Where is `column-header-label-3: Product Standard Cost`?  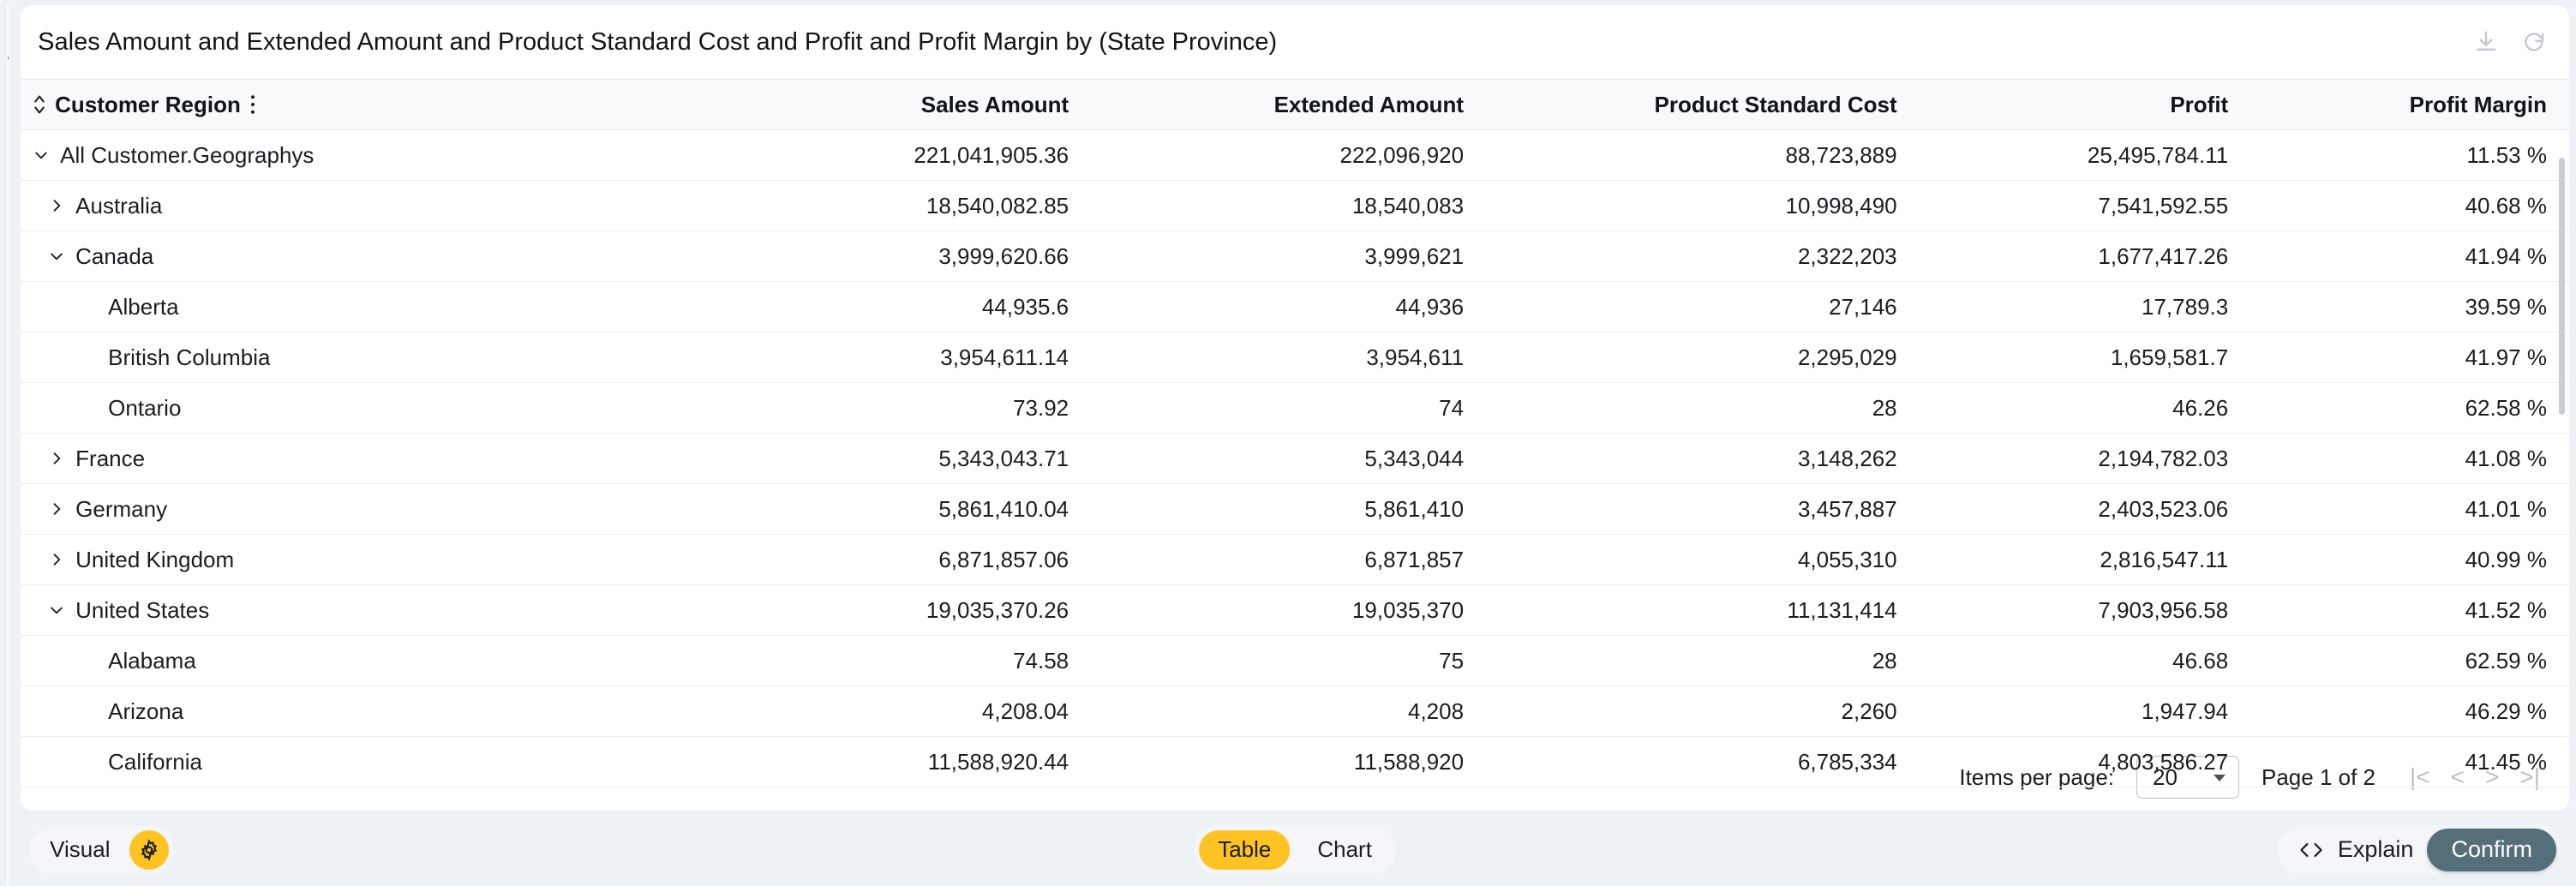
column-header-label-3: Product Standard Cost is located at coordinates (1775, 104).